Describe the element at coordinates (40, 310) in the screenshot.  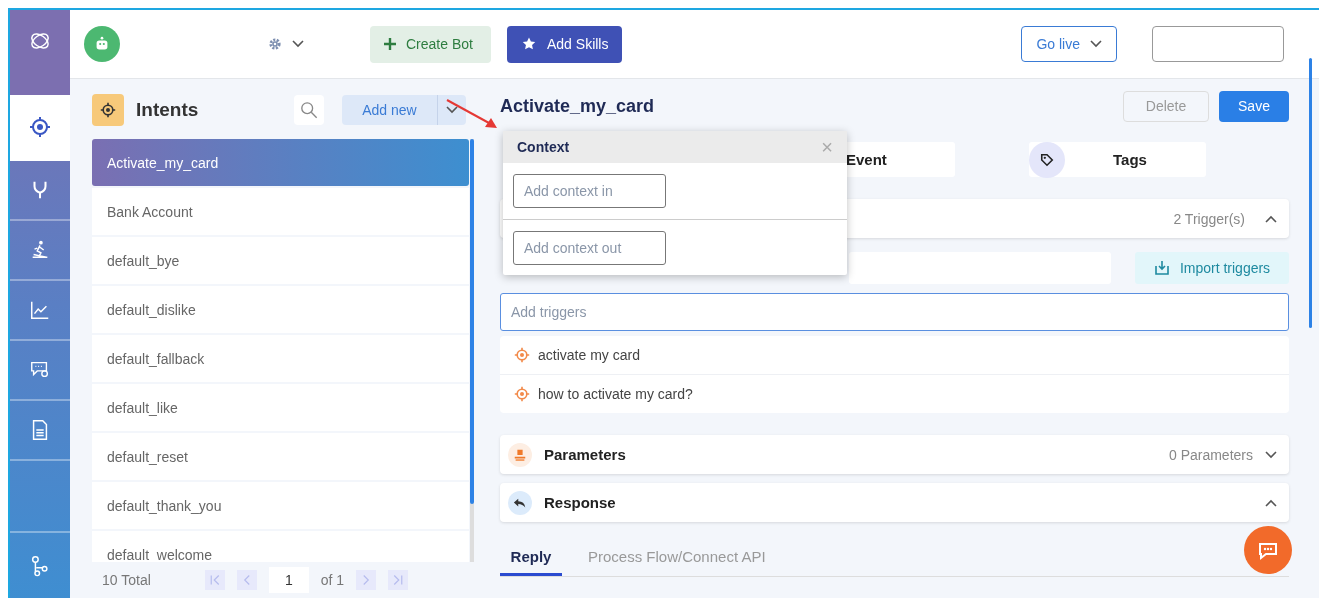
I see `chart-icon` at that location.